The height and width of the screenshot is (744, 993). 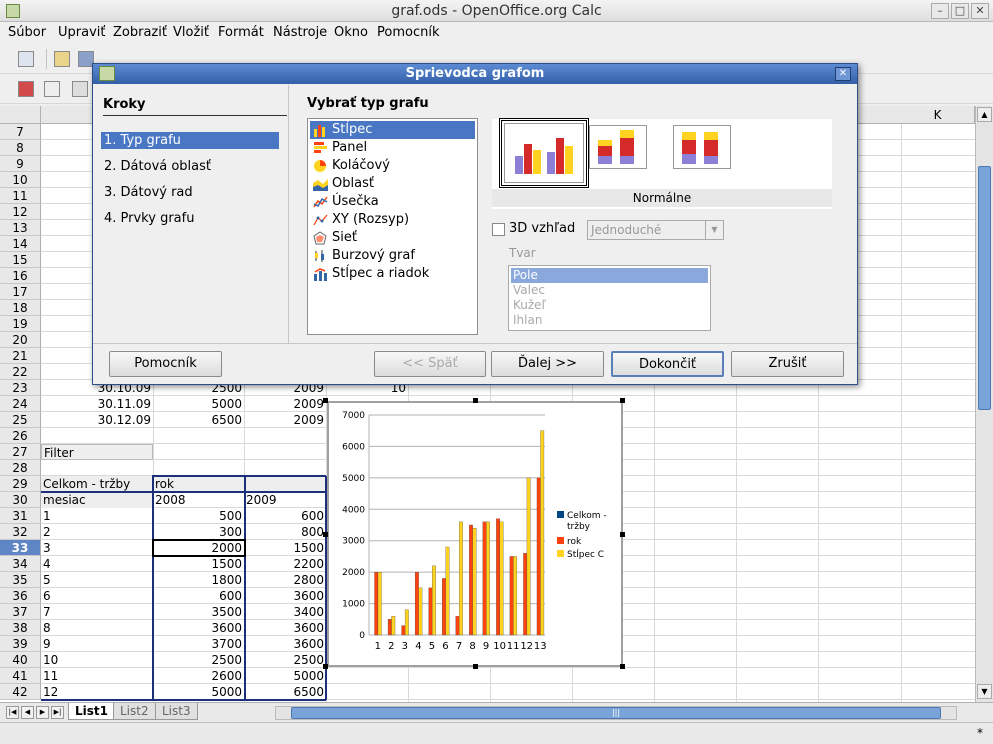 What do you see at coordinates (20, 132) in the screenshot?
I see `row-header: 7` at bounding box center [20, 132].